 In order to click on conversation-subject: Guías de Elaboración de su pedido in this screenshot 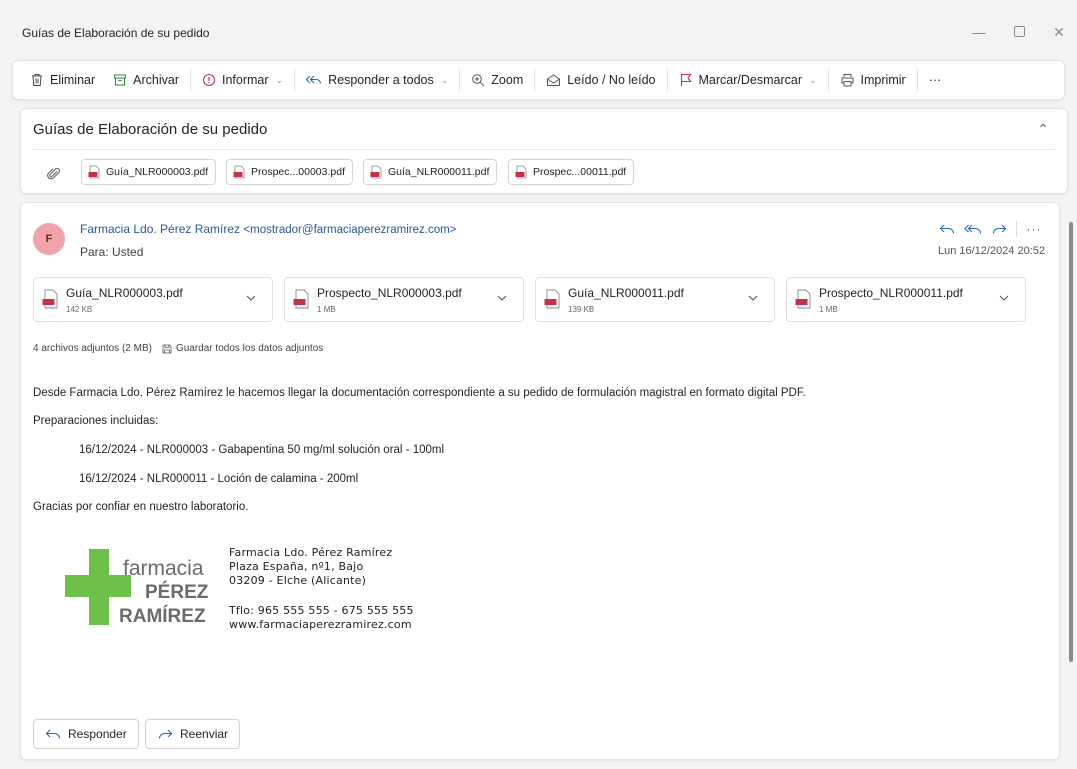, I will do `click(150, 129)`.